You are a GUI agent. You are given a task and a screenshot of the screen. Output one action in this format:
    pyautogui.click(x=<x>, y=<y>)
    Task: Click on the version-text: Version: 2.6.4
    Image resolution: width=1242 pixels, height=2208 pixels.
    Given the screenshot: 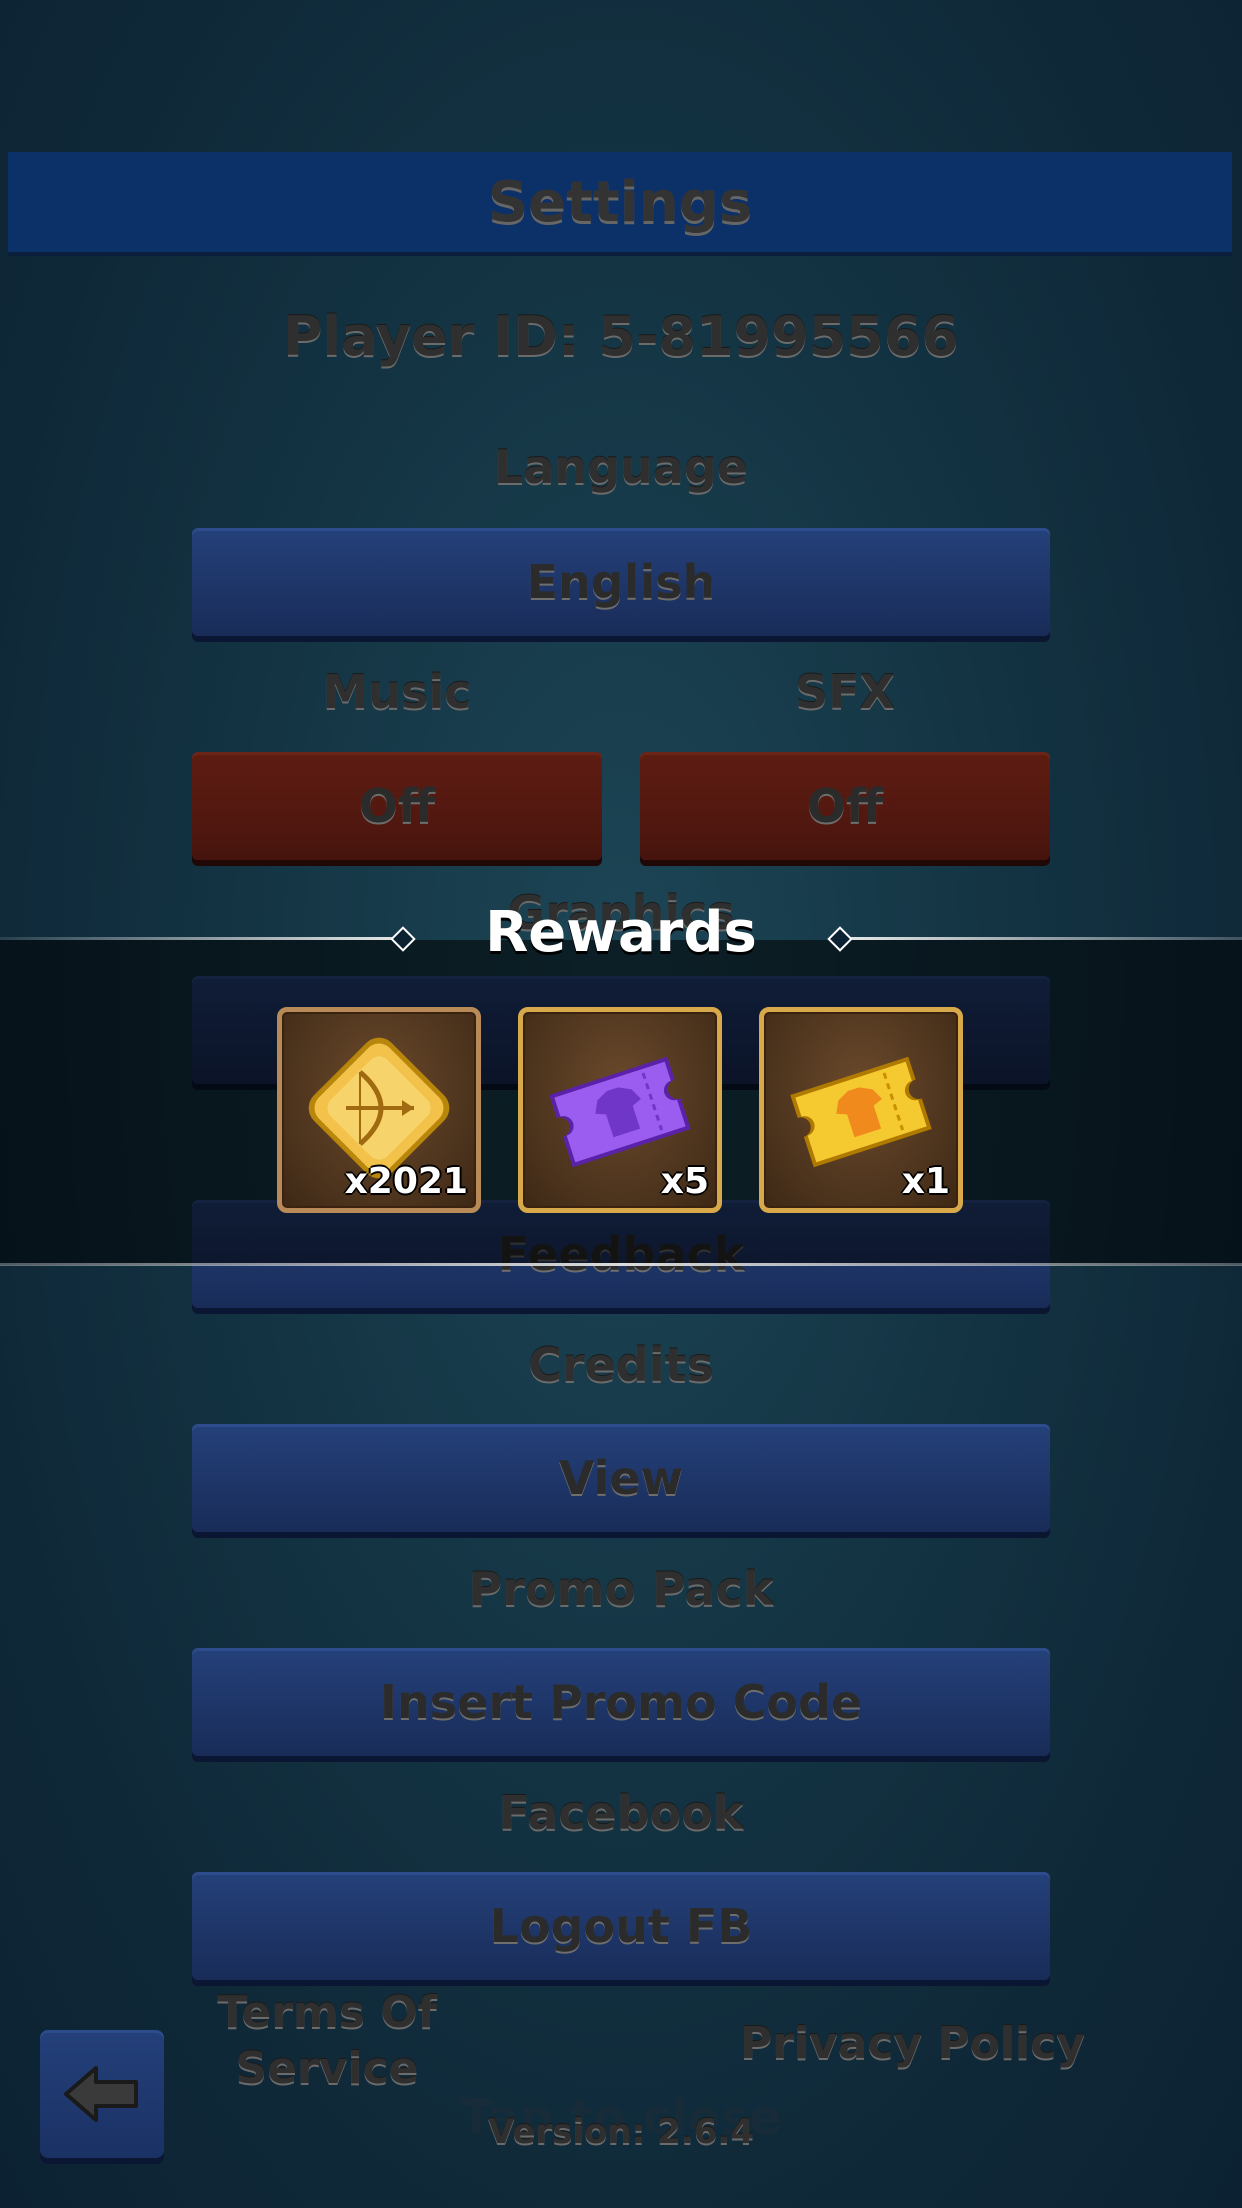 What is the action you would take?
    pyautogui.click(x=621, y=2132)
    